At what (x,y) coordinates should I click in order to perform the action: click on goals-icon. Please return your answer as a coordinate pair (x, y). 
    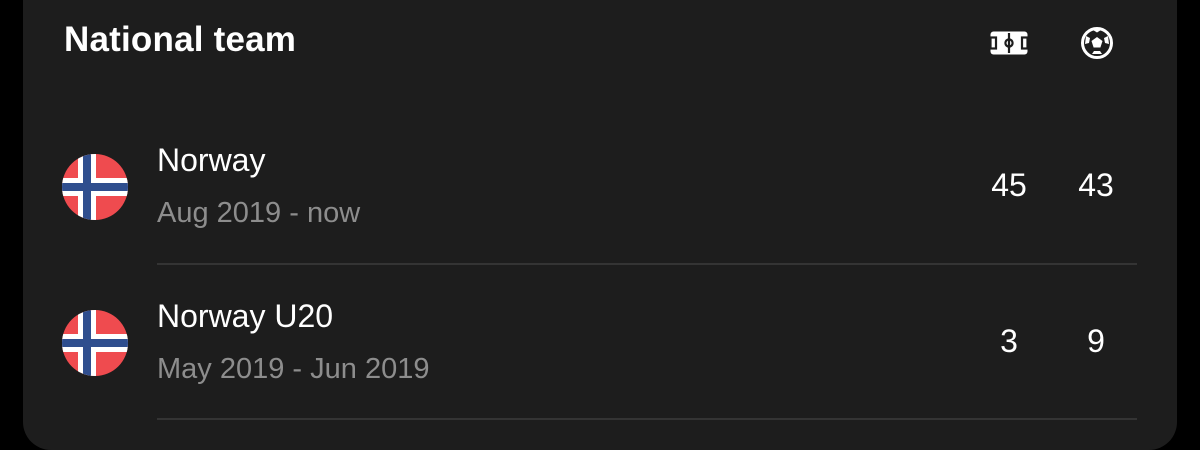
    Looking at the image, I should click on (1097, 43).